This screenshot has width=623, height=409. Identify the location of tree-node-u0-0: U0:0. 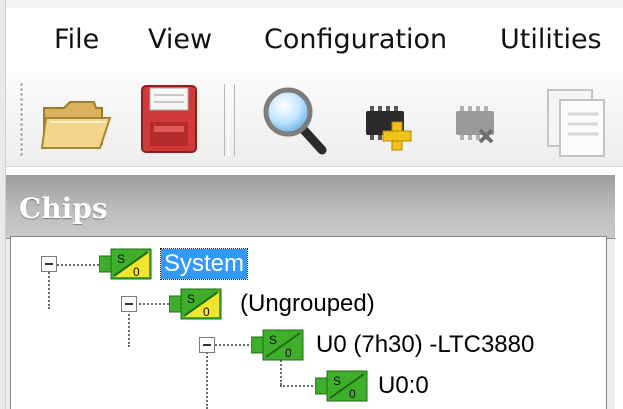
(403, 386).